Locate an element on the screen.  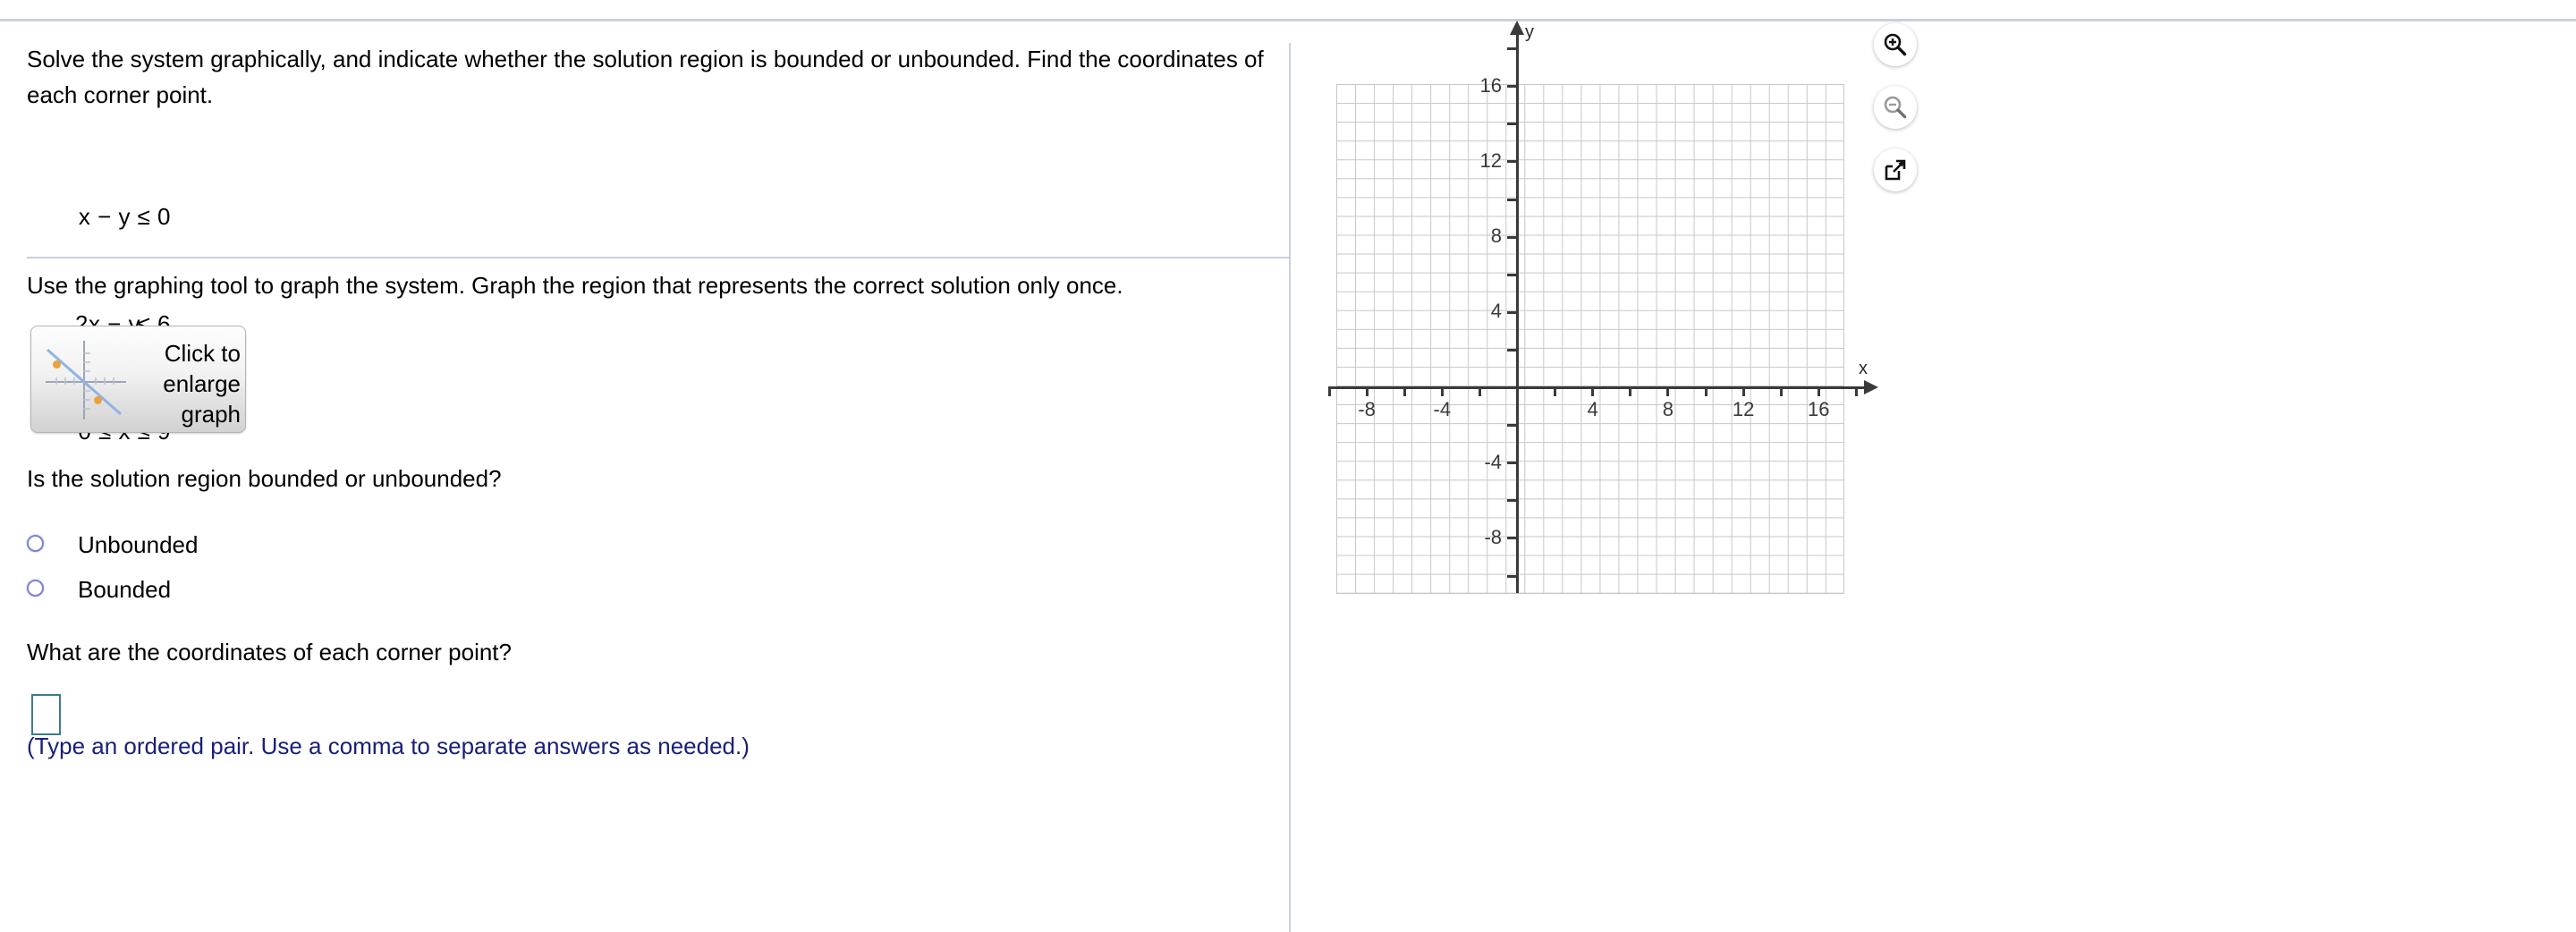
mini-graph-line is located at coordinates (84, 382).